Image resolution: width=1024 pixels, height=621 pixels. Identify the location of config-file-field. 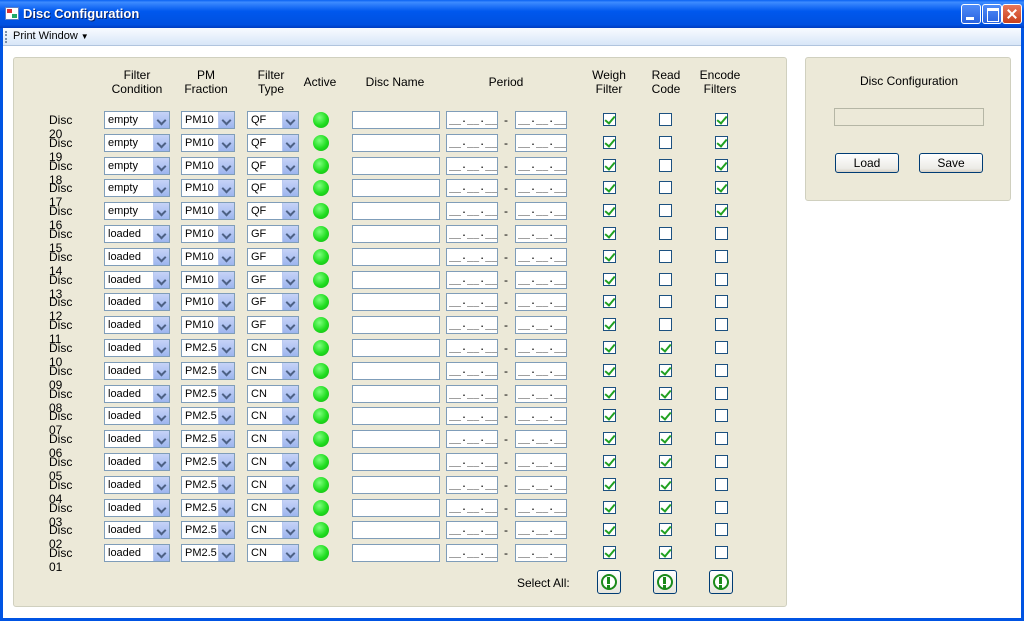
(909, 117).